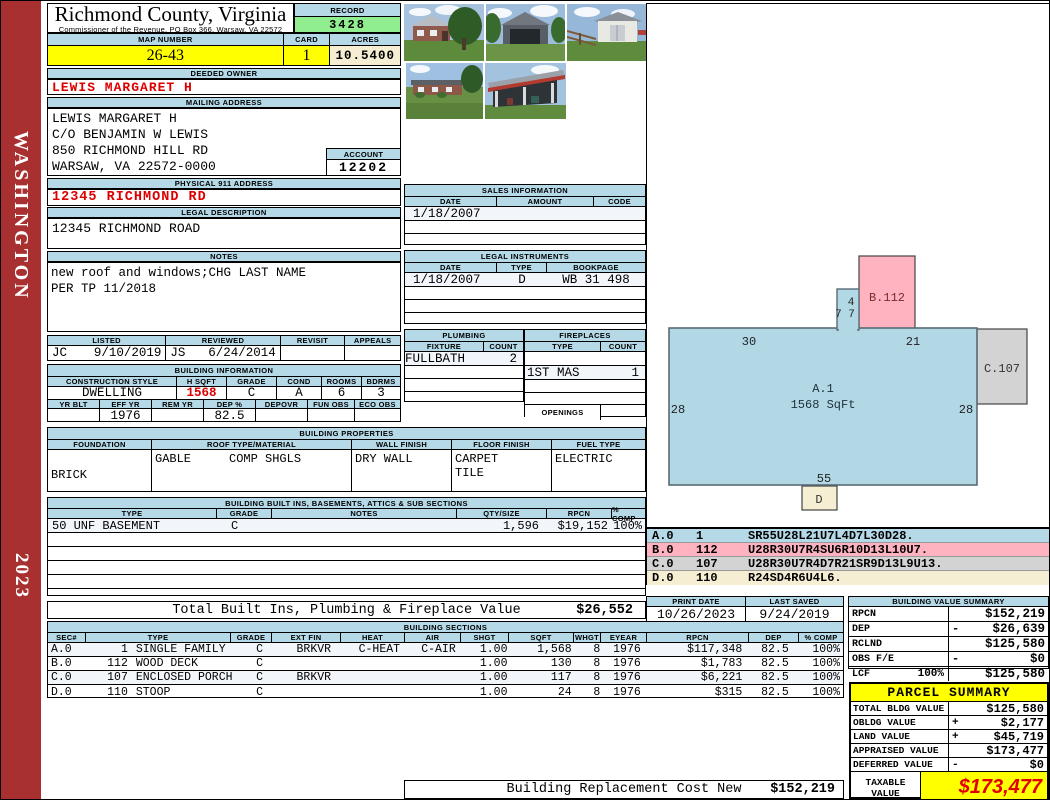  Describe the element at coordinates (845, 315) in the screenshot. I see `dim-notch-sides: 7 7` at that location.